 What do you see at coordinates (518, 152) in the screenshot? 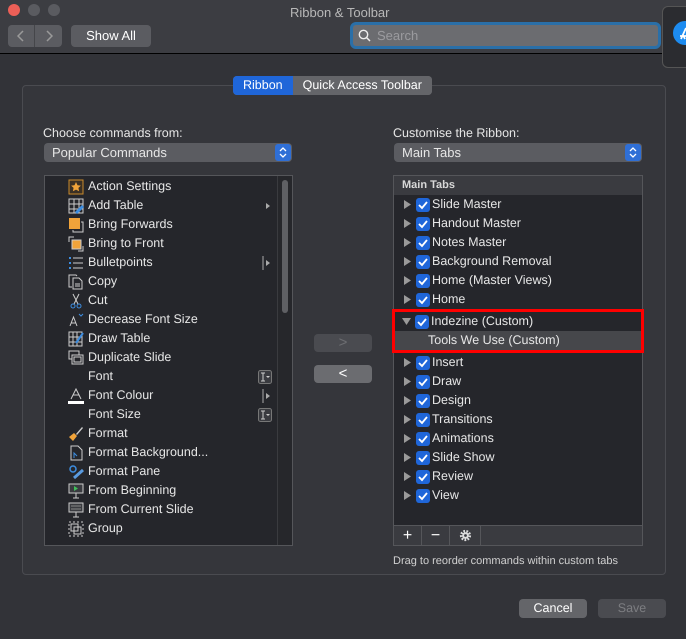
I see `ribbon-dropdown: Main Tabs` at bounding box center [518, 152].